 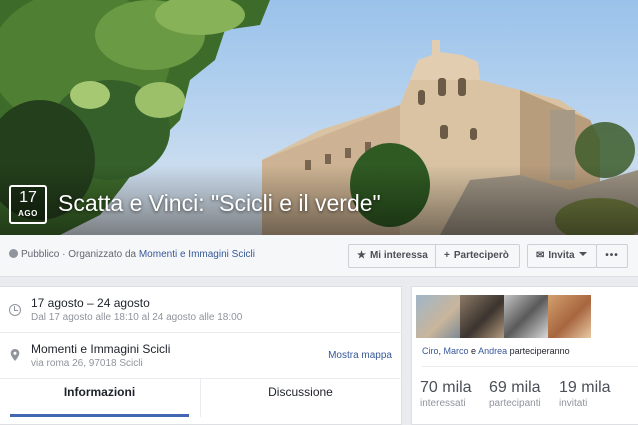 What do you see at coordinates (456, 351) in the screenshot?
I see `friend-link: Marco` at bounding box center [456, 351].